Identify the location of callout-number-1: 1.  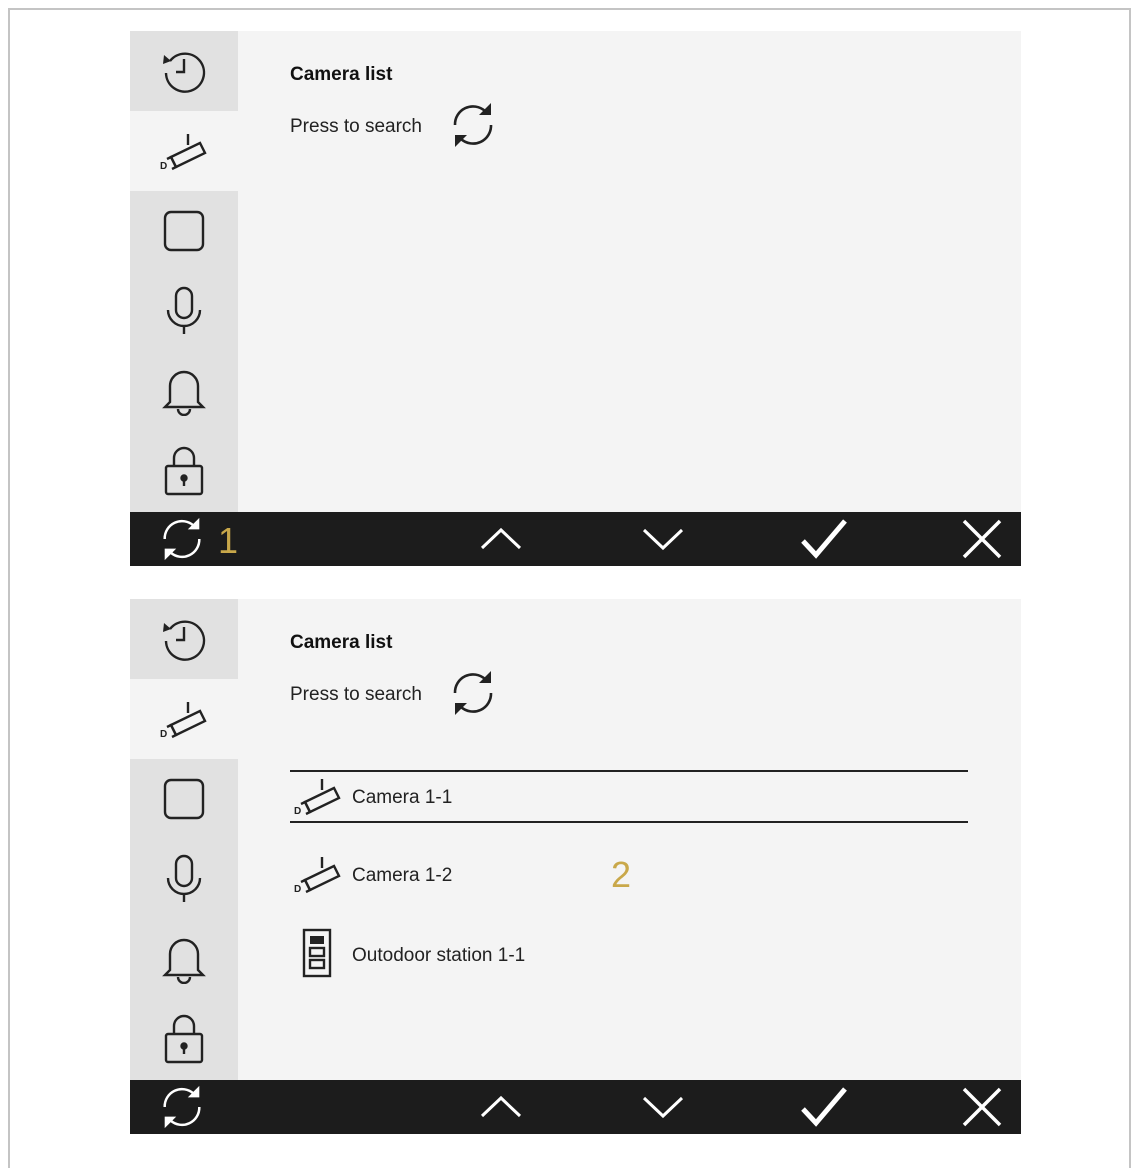
(228, 540).